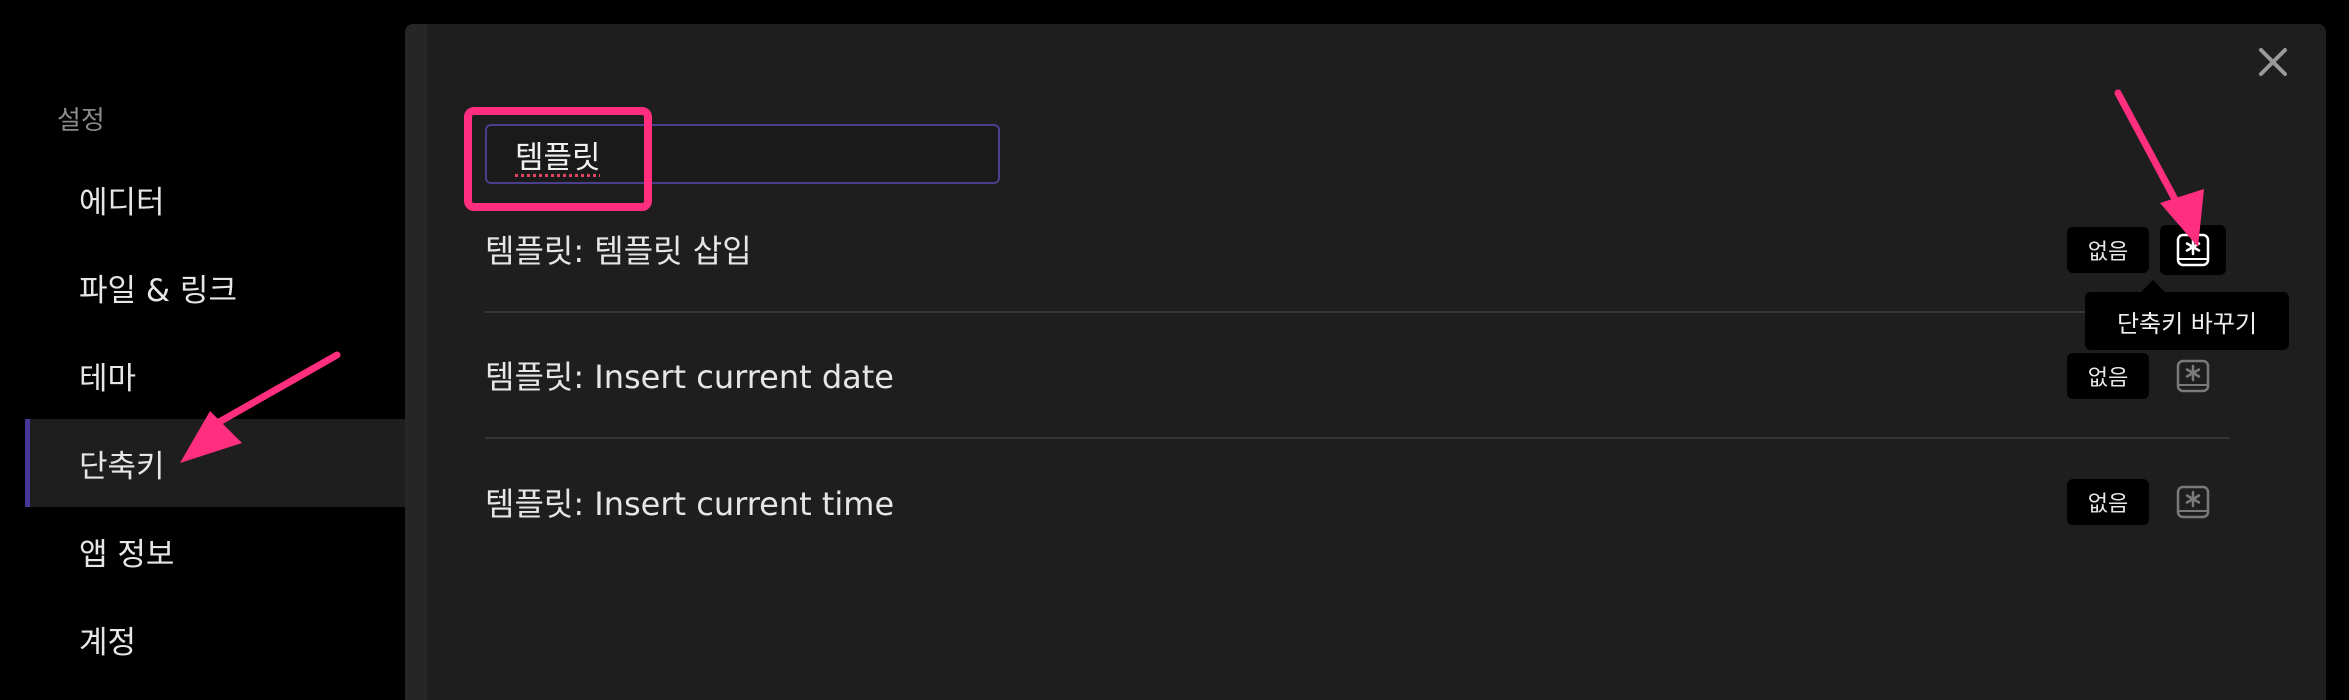 The image size is (2349, 700). What do you see at coordinates (1357, 502) in the screenshot?
I see `hotkey-row: 템플릿: Insert current time 없음` at bounding box center [1357, 502].